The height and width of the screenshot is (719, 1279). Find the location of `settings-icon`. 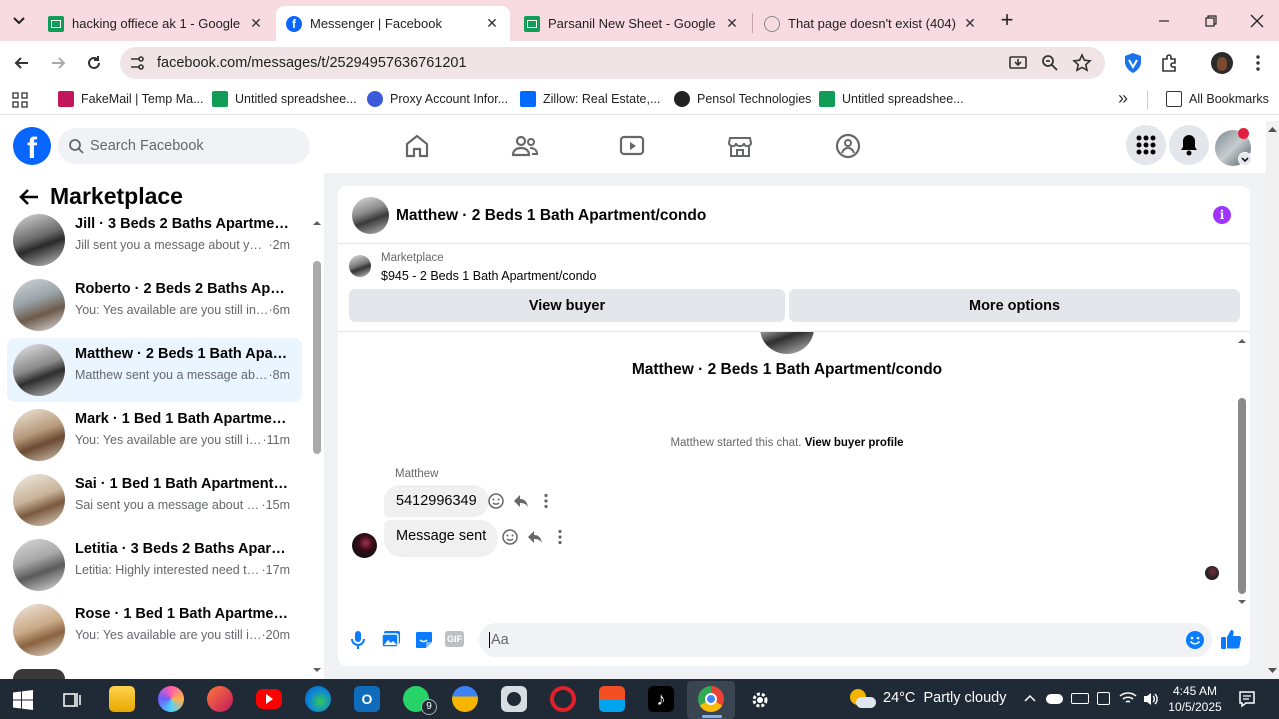

settings-icon is located at coordinates (760, 700).